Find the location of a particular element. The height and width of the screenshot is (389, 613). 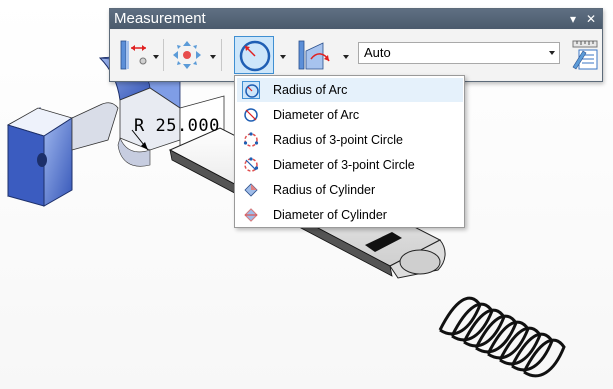

angle-tool-dropdown-arrow is located at coordinates (346, 57).